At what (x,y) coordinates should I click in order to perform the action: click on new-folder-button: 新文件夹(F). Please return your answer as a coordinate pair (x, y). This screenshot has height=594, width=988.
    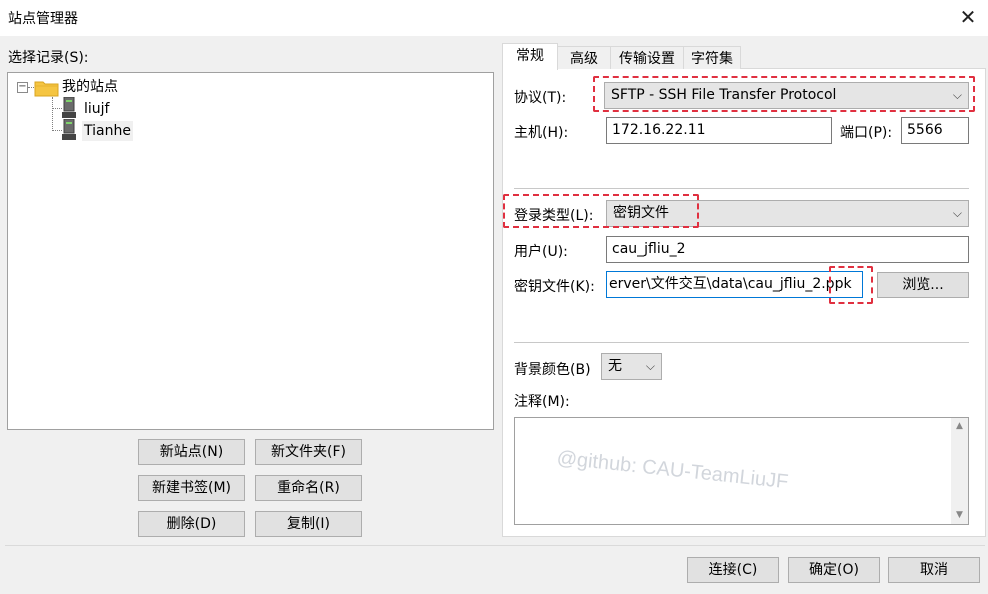
    Looking at the image, I should click on (308, 452).